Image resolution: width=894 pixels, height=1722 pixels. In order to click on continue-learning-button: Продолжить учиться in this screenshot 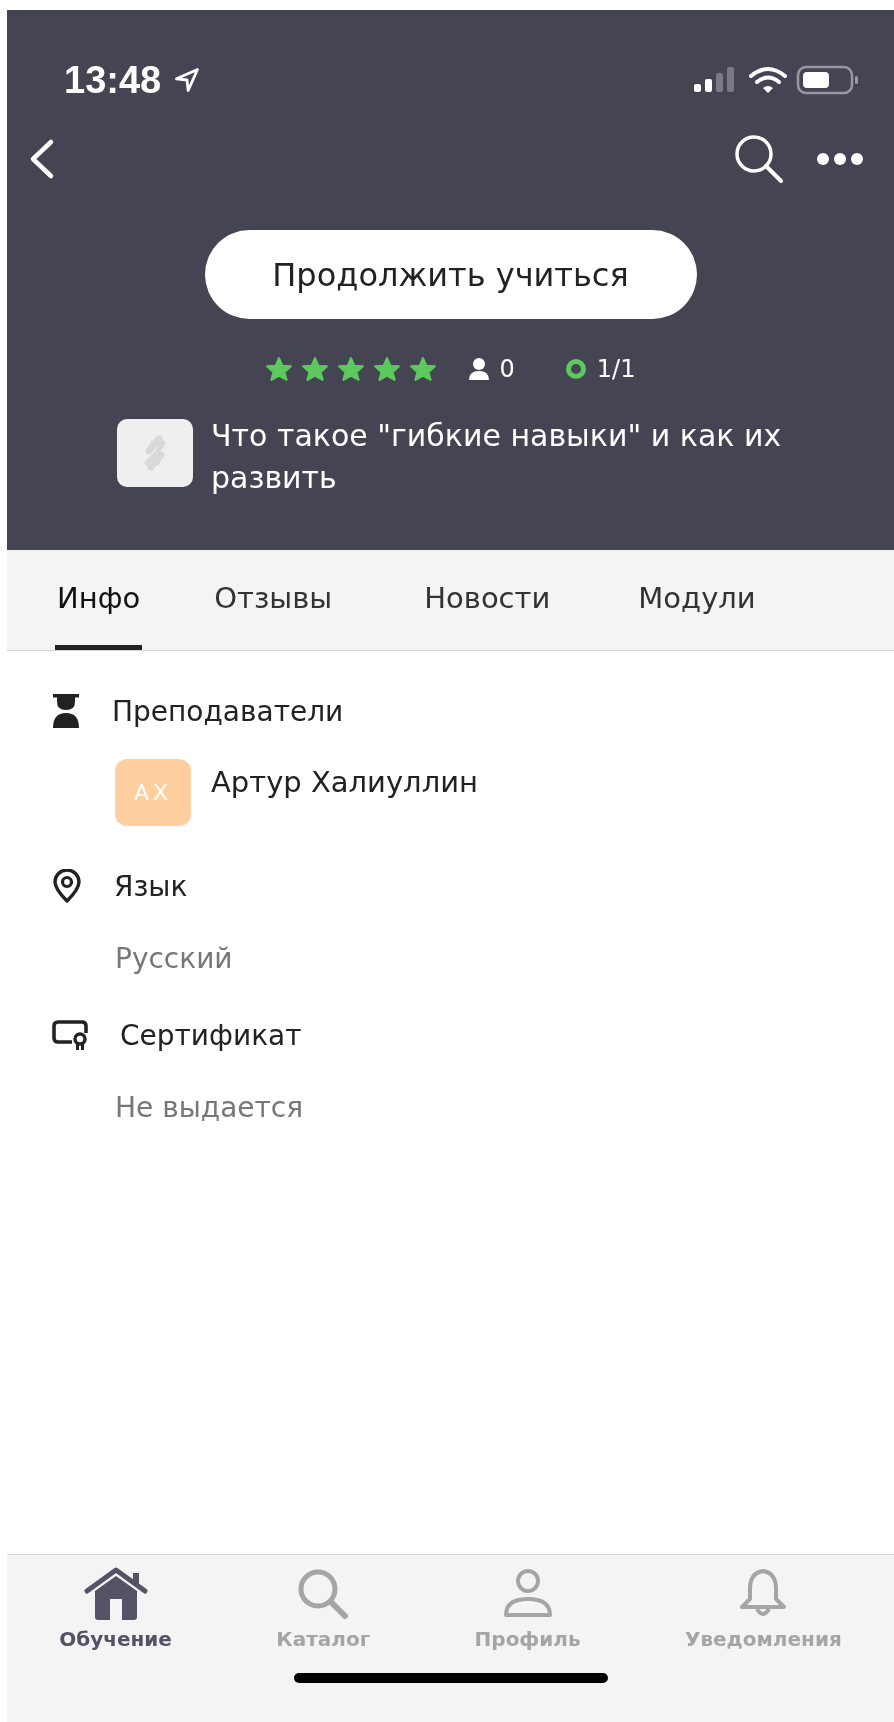, I will do `click(450, 274)`.